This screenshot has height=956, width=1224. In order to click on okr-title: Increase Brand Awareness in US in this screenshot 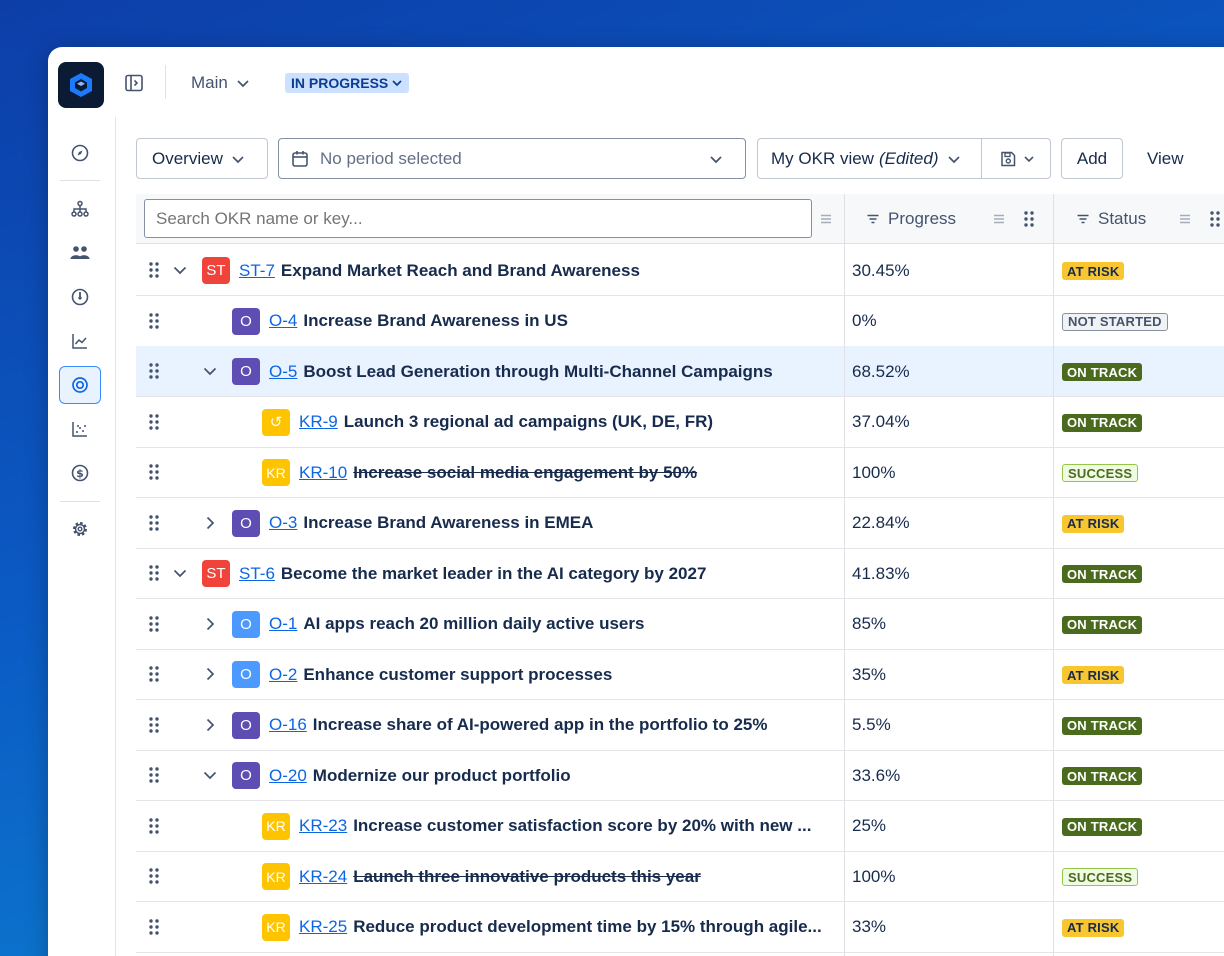, I will do `click(435, 321)`.